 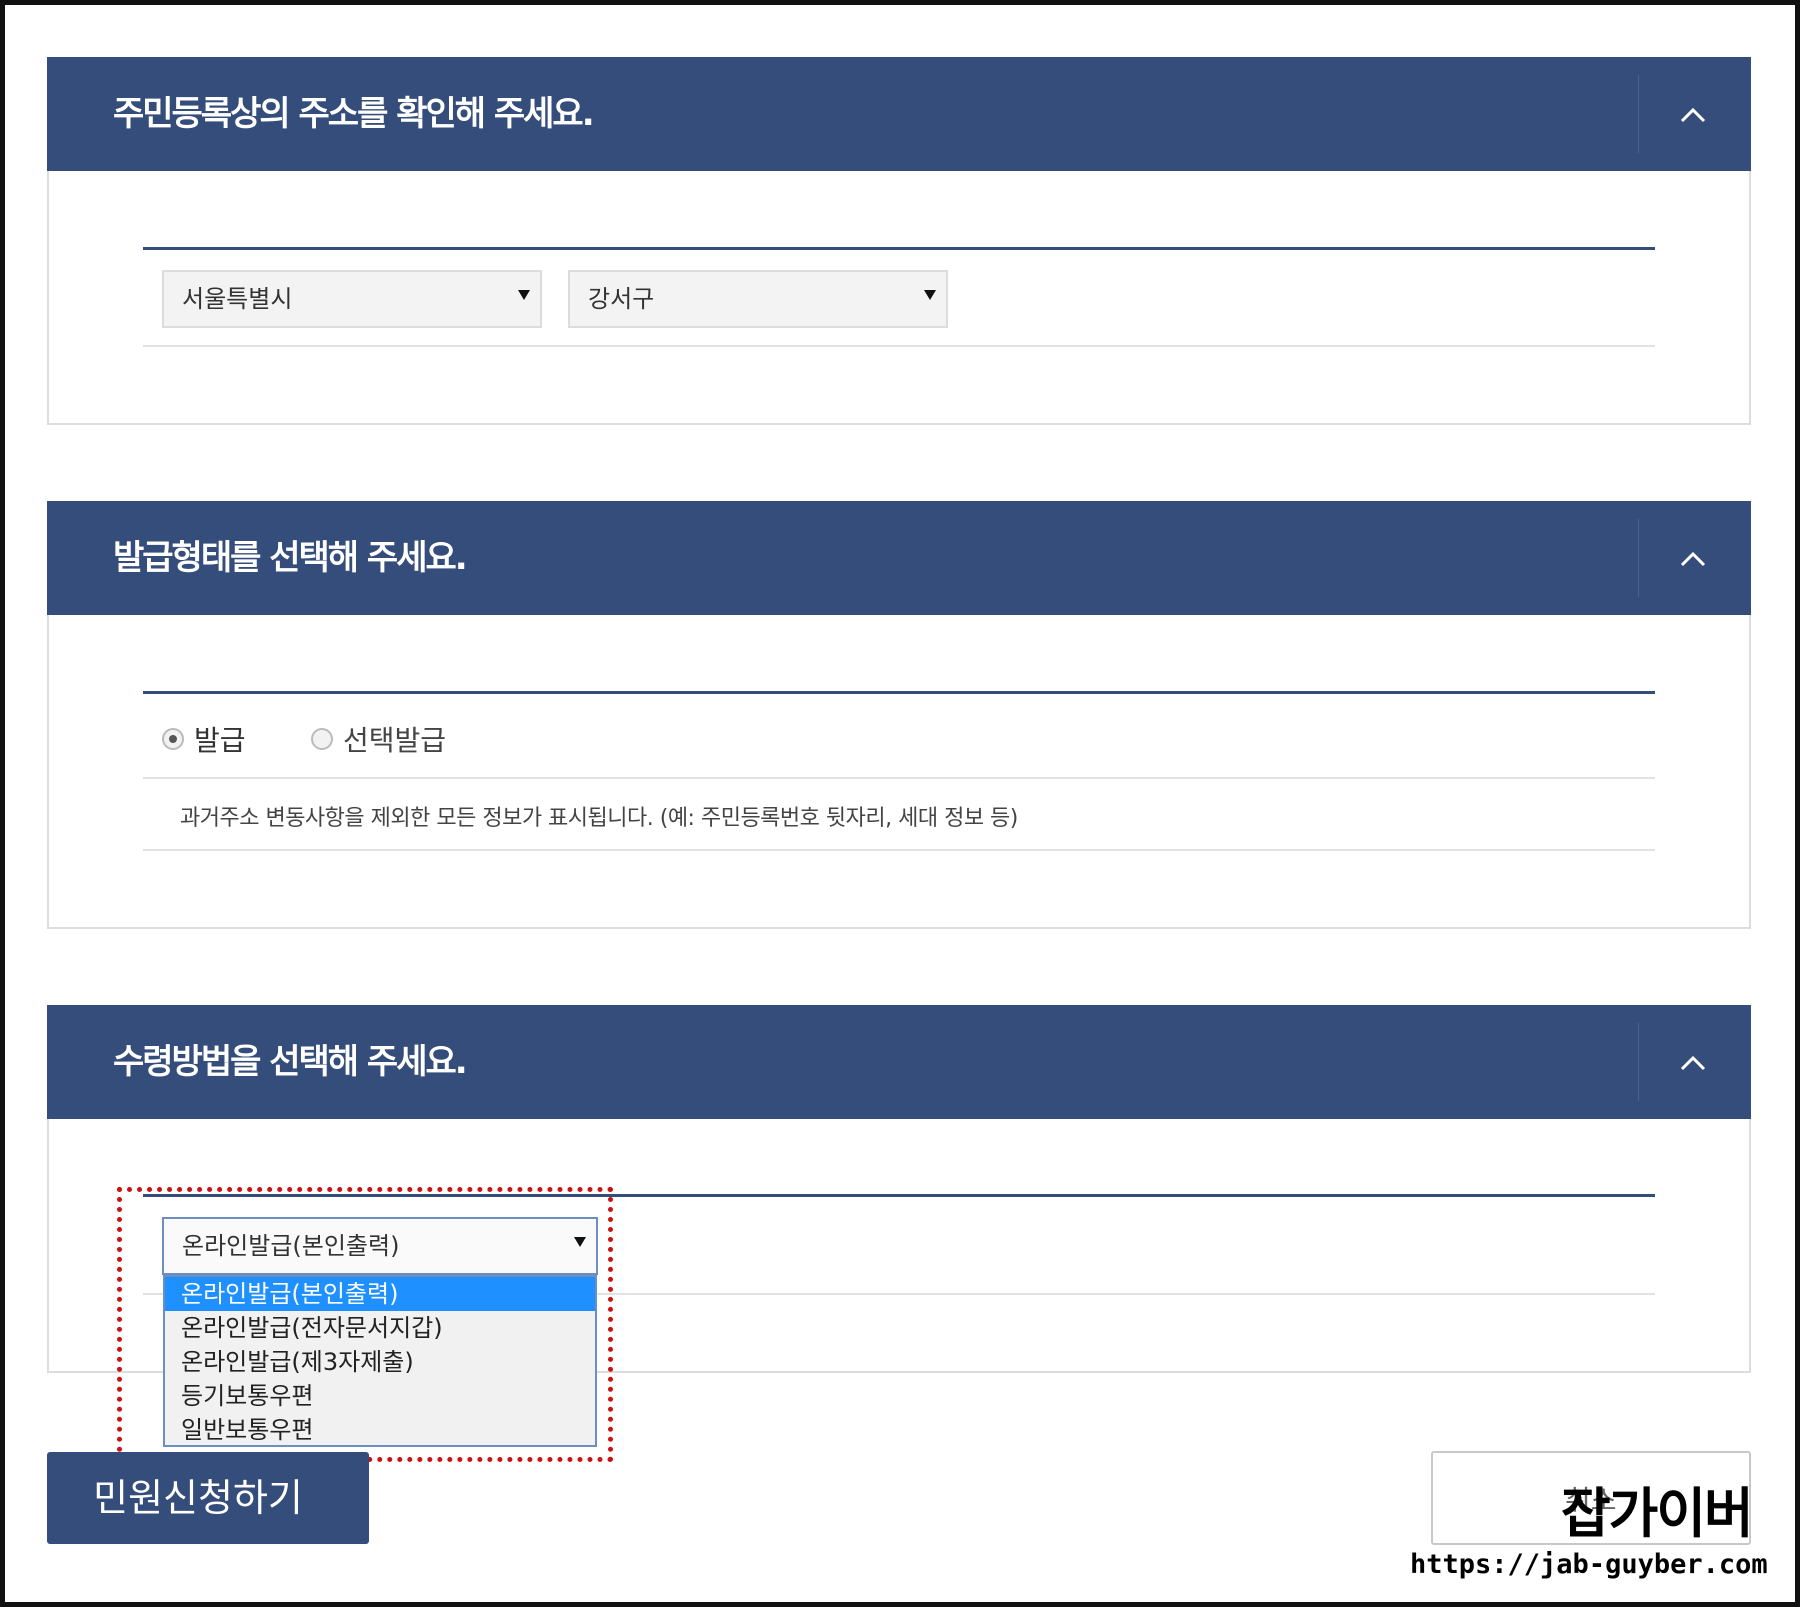 I want to click on city-select-value: 서울특별시, so click(x=237, y=299).